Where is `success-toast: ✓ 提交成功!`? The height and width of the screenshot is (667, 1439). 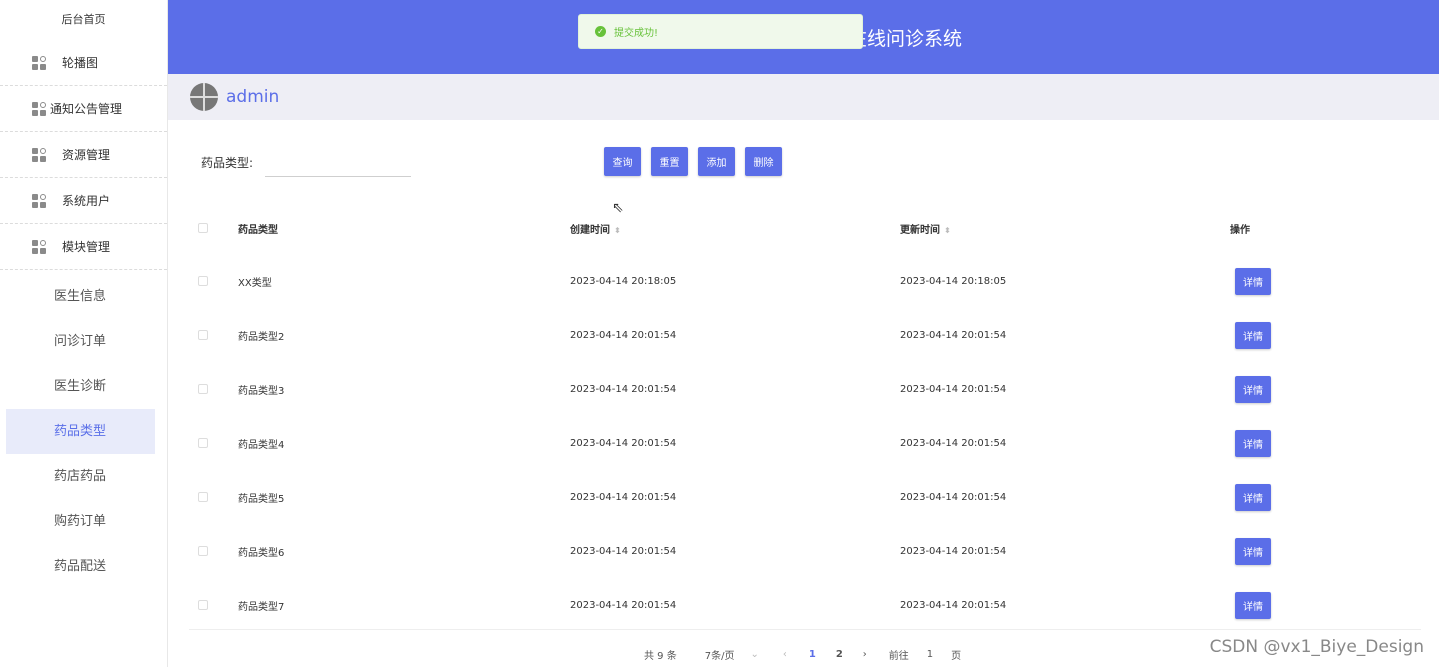
success-toast: ✓ 提交成功! is located at coordinates (720, 31).